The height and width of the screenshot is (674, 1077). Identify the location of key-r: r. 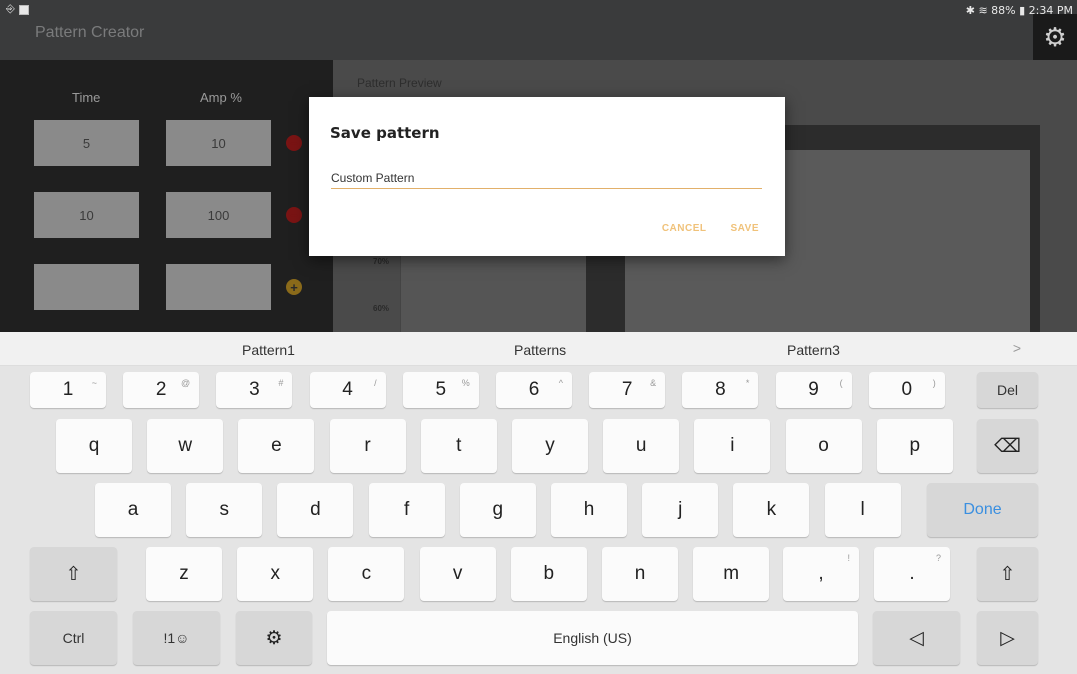
(367, 446).